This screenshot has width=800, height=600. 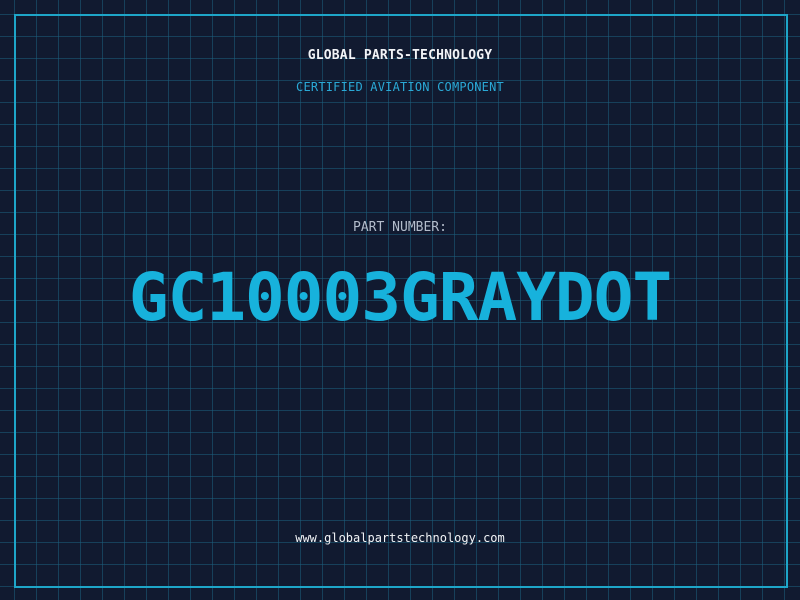 I want to click on part-number-value: GC10003GRAYDOT, so click(x=400, y=297).